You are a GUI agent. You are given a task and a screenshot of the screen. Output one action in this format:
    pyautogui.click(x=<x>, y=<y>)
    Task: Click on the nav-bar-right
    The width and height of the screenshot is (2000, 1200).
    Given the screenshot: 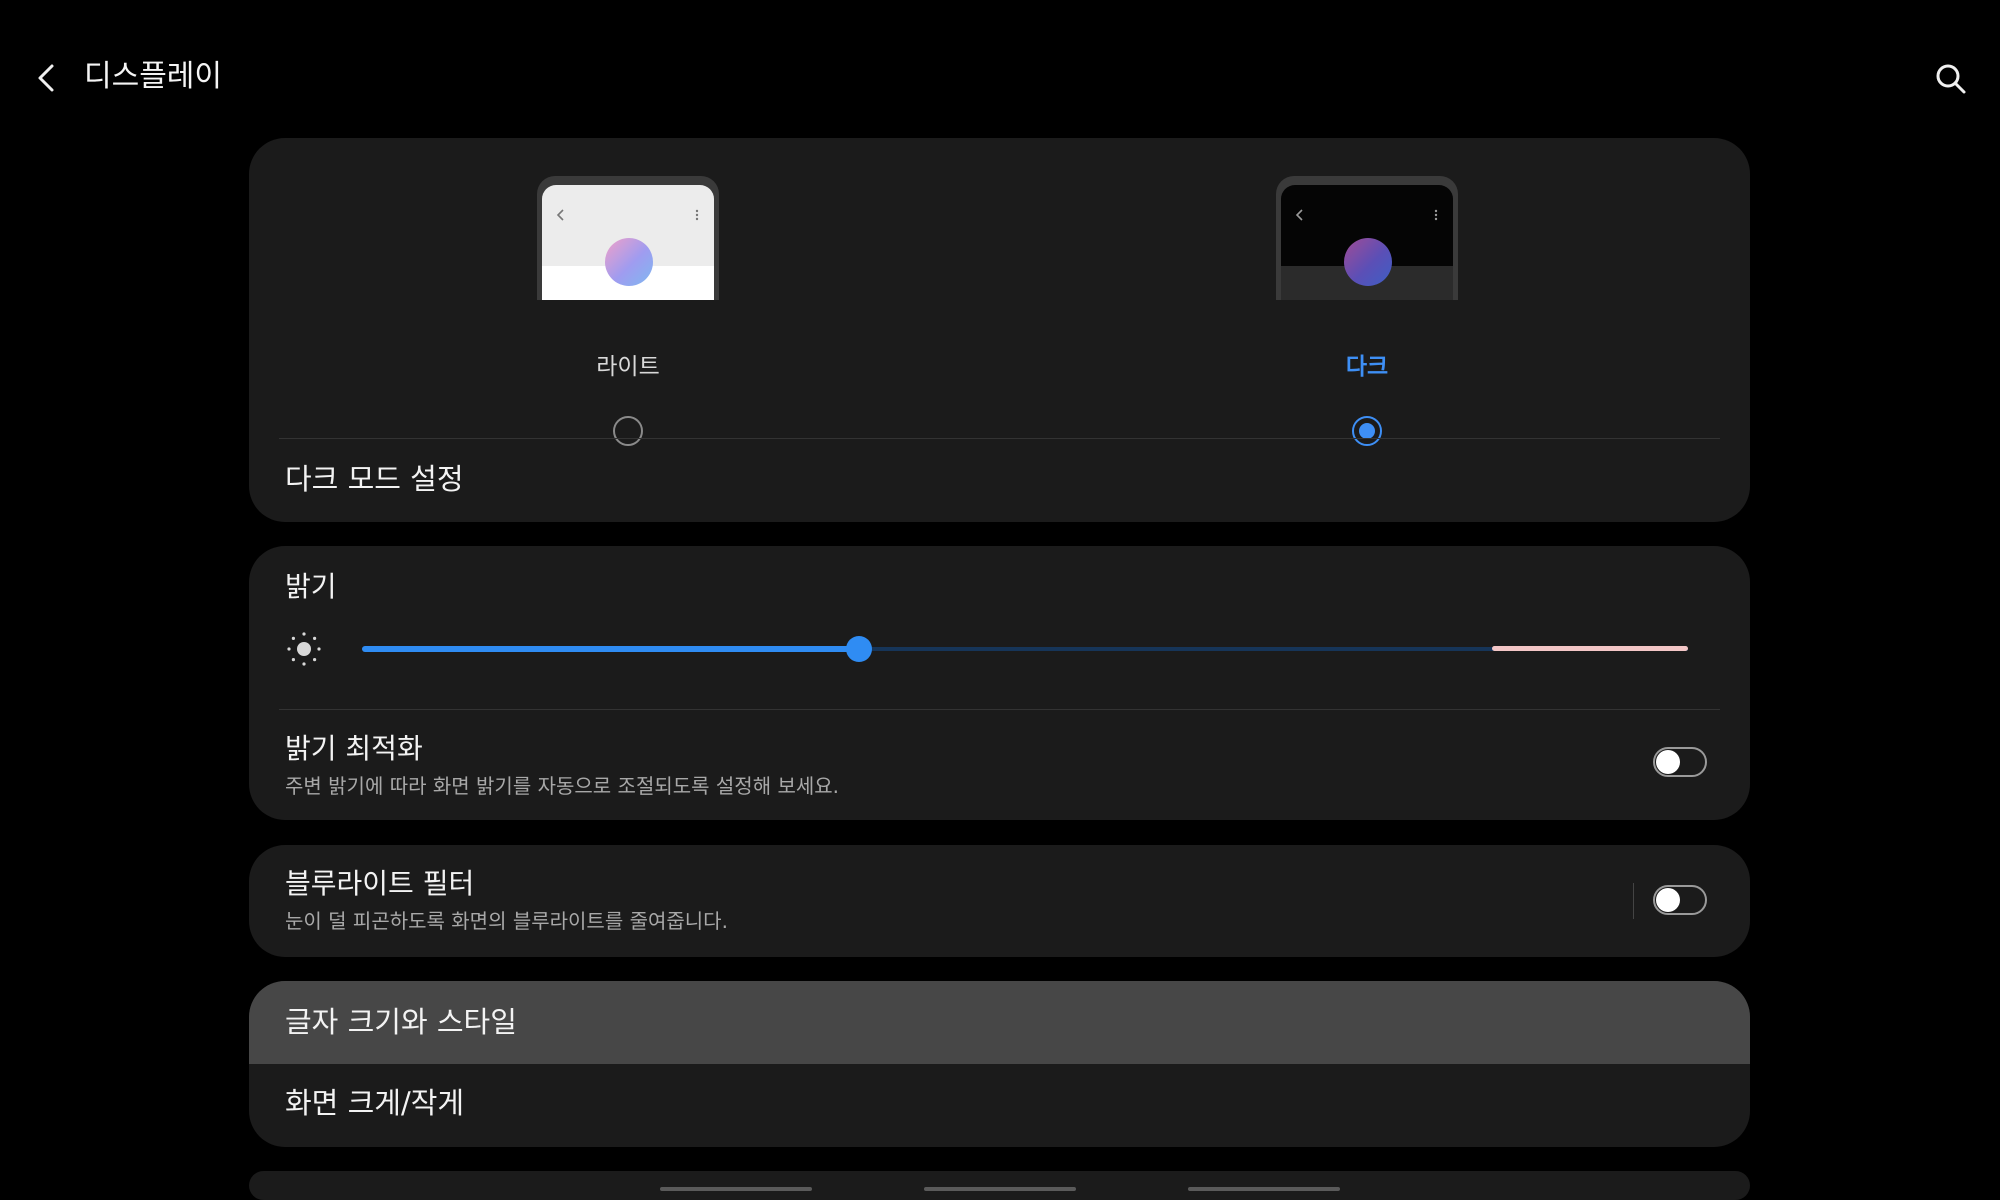 What is the action you would take?
    pyautogui.click(x=1264, y=1189)
    